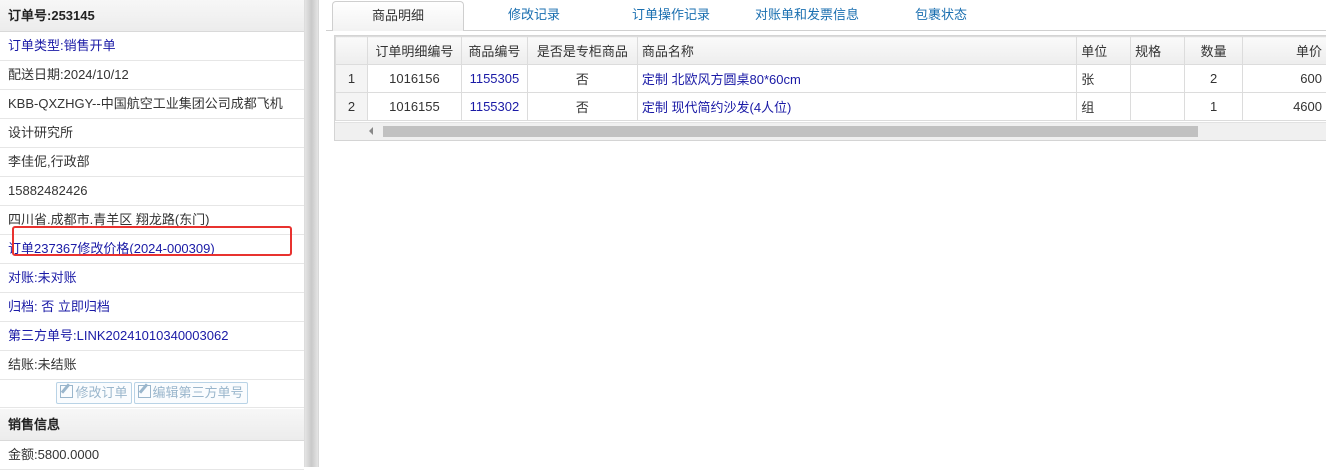 This screenshot has width=1326, height=470. Describe the element at coordinates (352, 51) in the screenshot. I see `col-rownum` at that location.